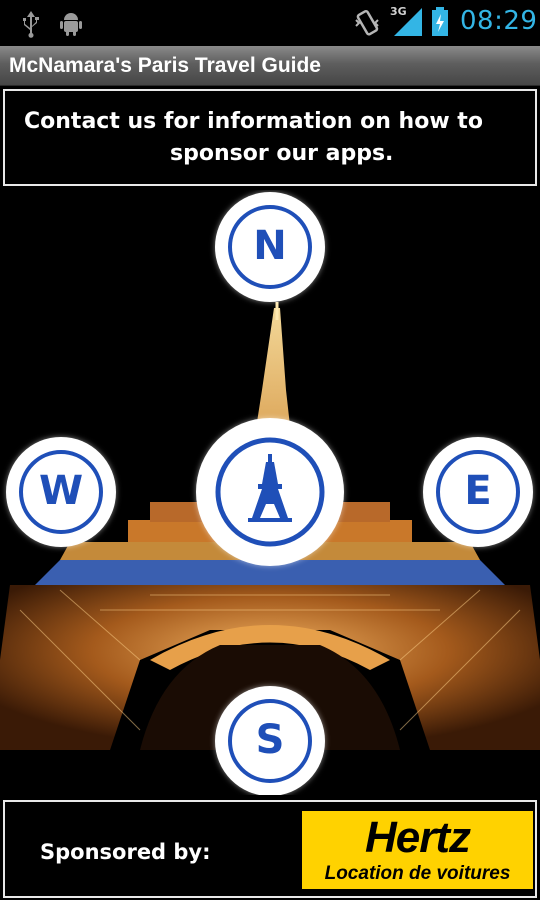 This screenshot has height=900, width=540. I want to click on east-button: E, so click(478, 492).